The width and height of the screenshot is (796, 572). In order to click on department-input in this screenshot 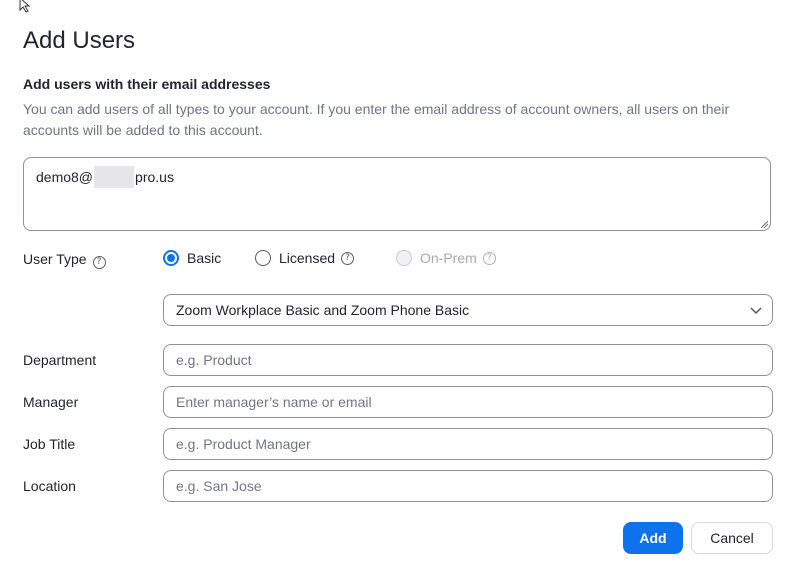, I will do `click(468, 360)`.